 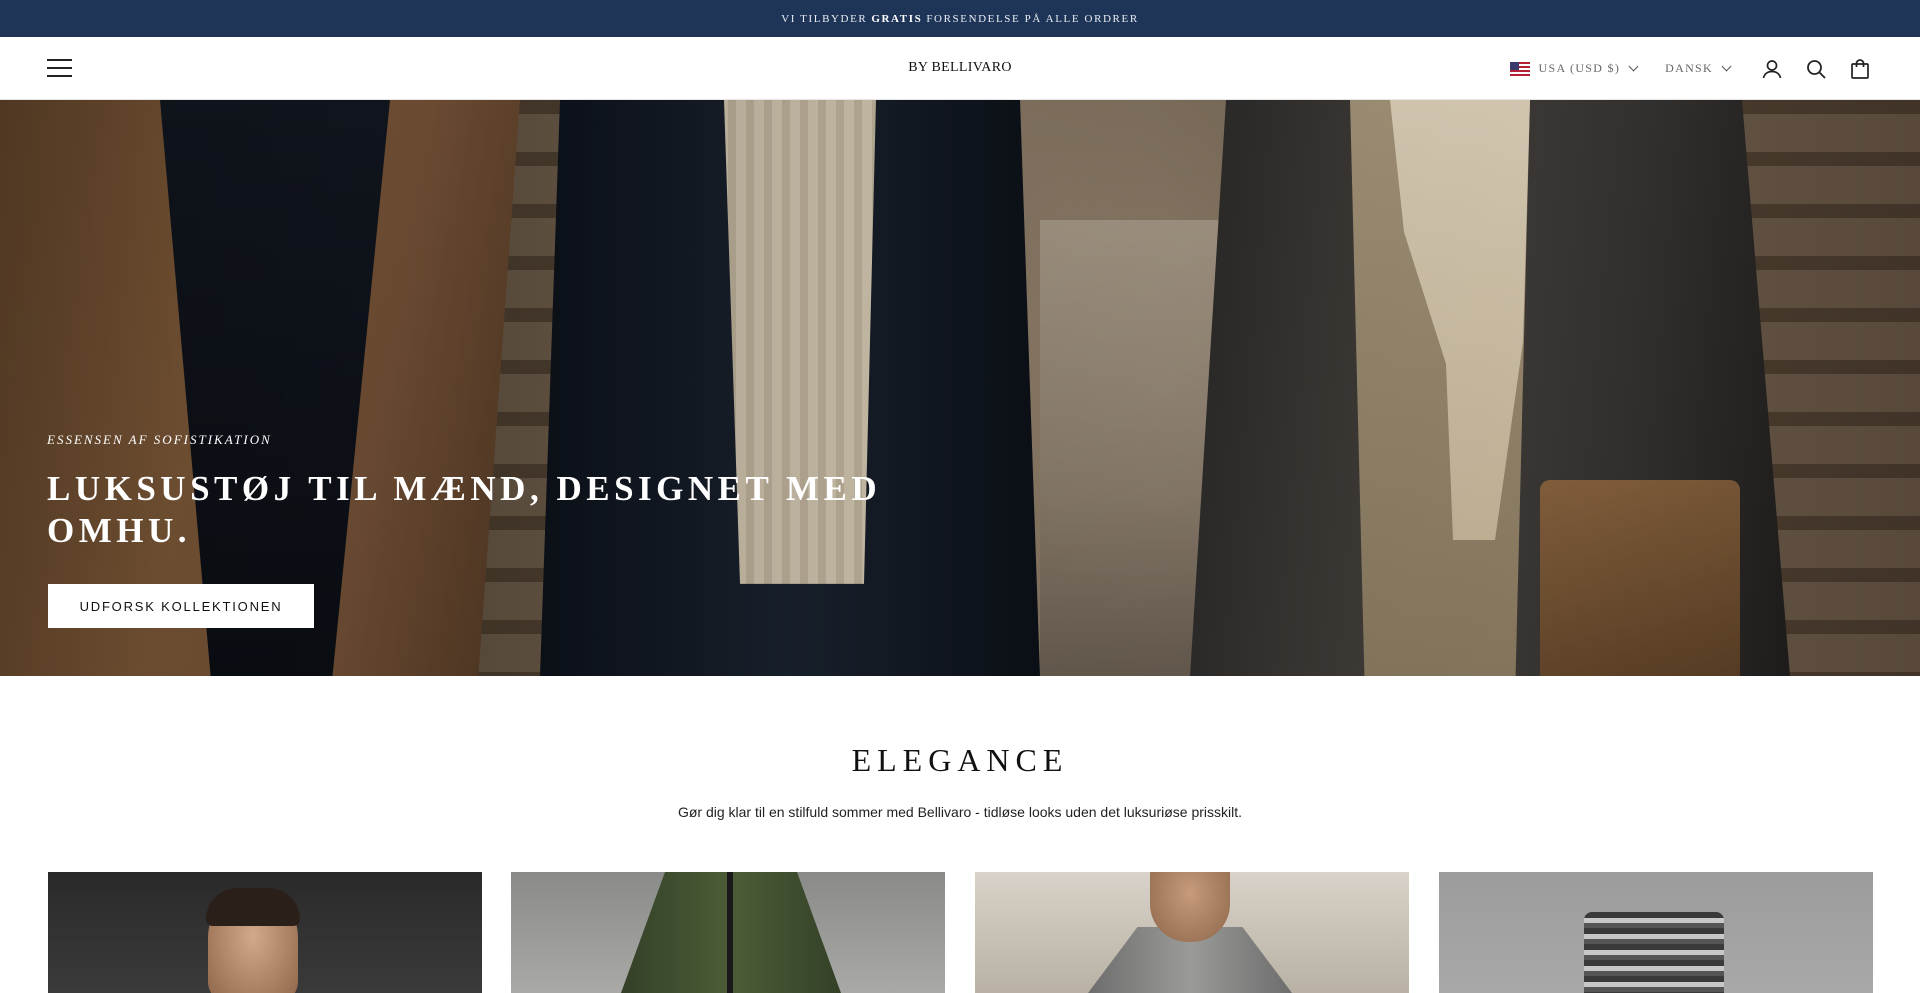 What do you see at coordinates (1519, 68) in the screenshot?
I see `flag-us-icon` at bounding box center [1519, 68].